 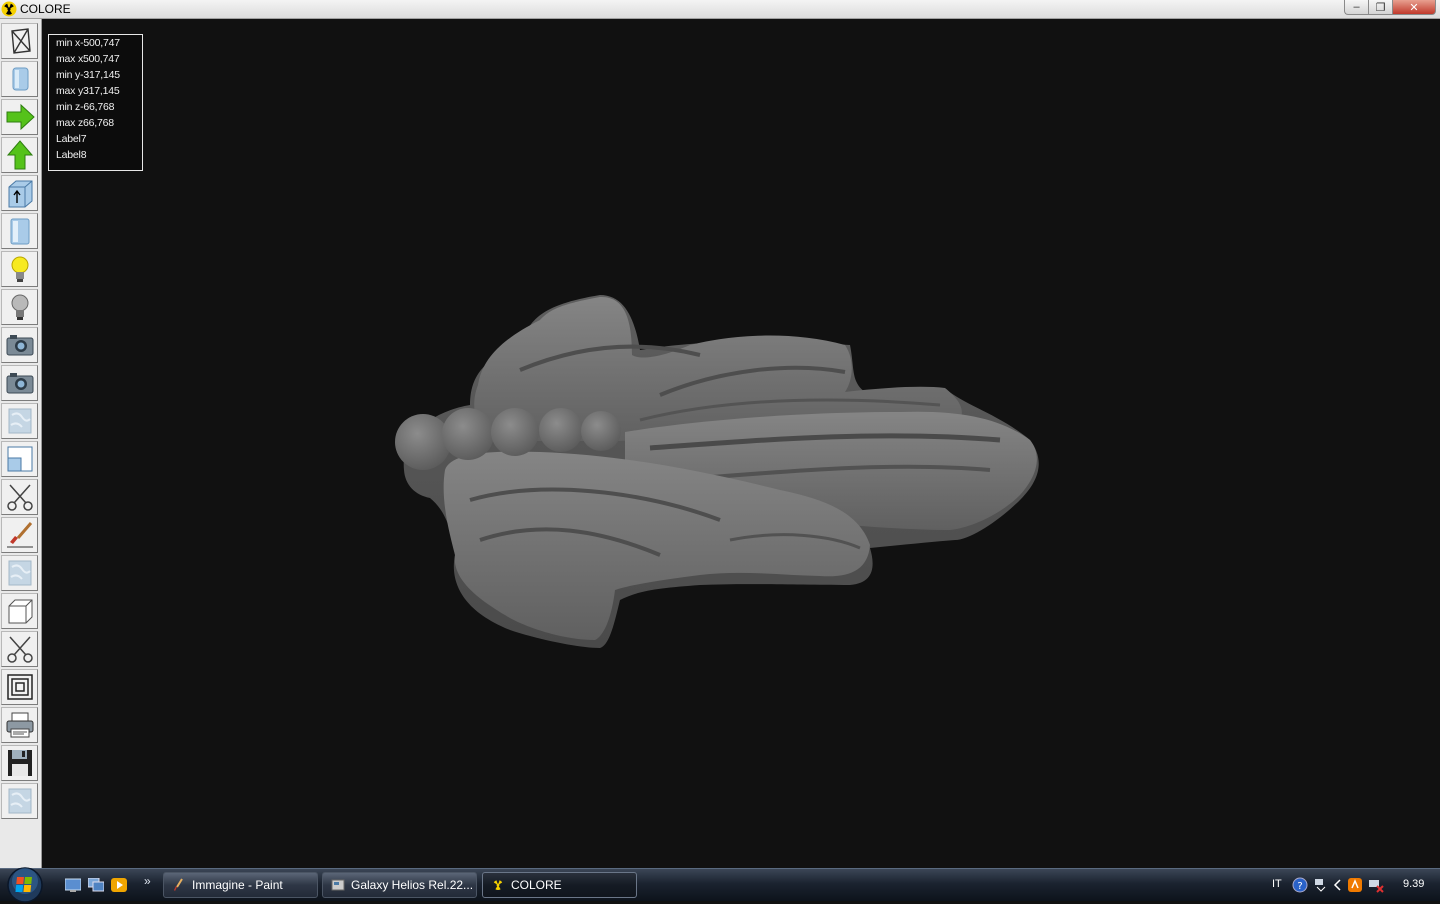 I want to click on box-button, so click(x=19, y=611).